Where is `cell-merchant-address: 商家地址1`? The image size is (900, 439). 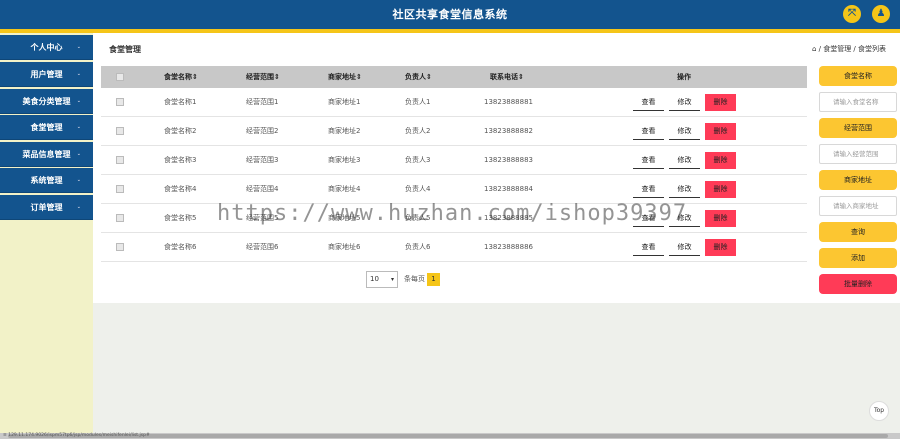
cell-merchant-address: 商家地址1 is located at coordinates (344, 102).